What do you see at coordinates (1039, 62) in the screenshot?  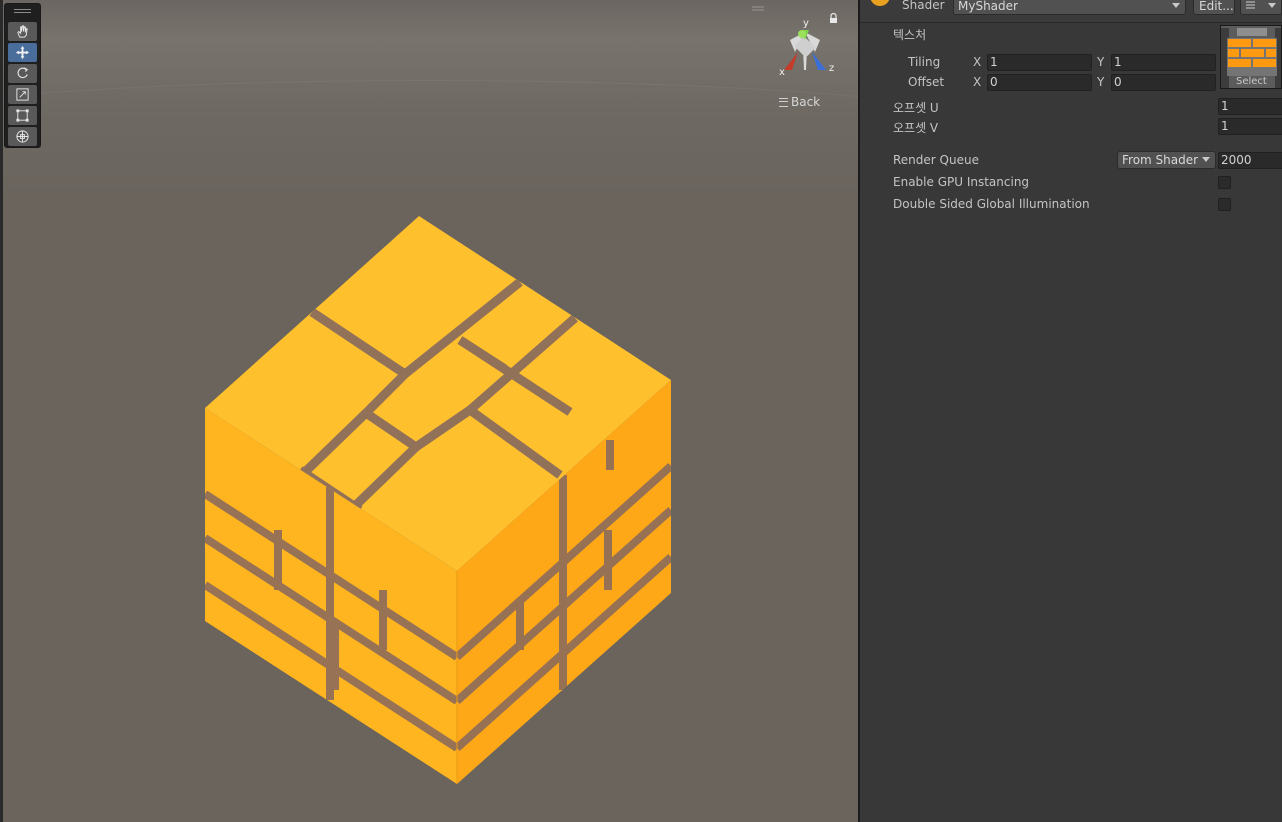 I see `tiling-x-field: 1` at bounding box center [1039, 62].